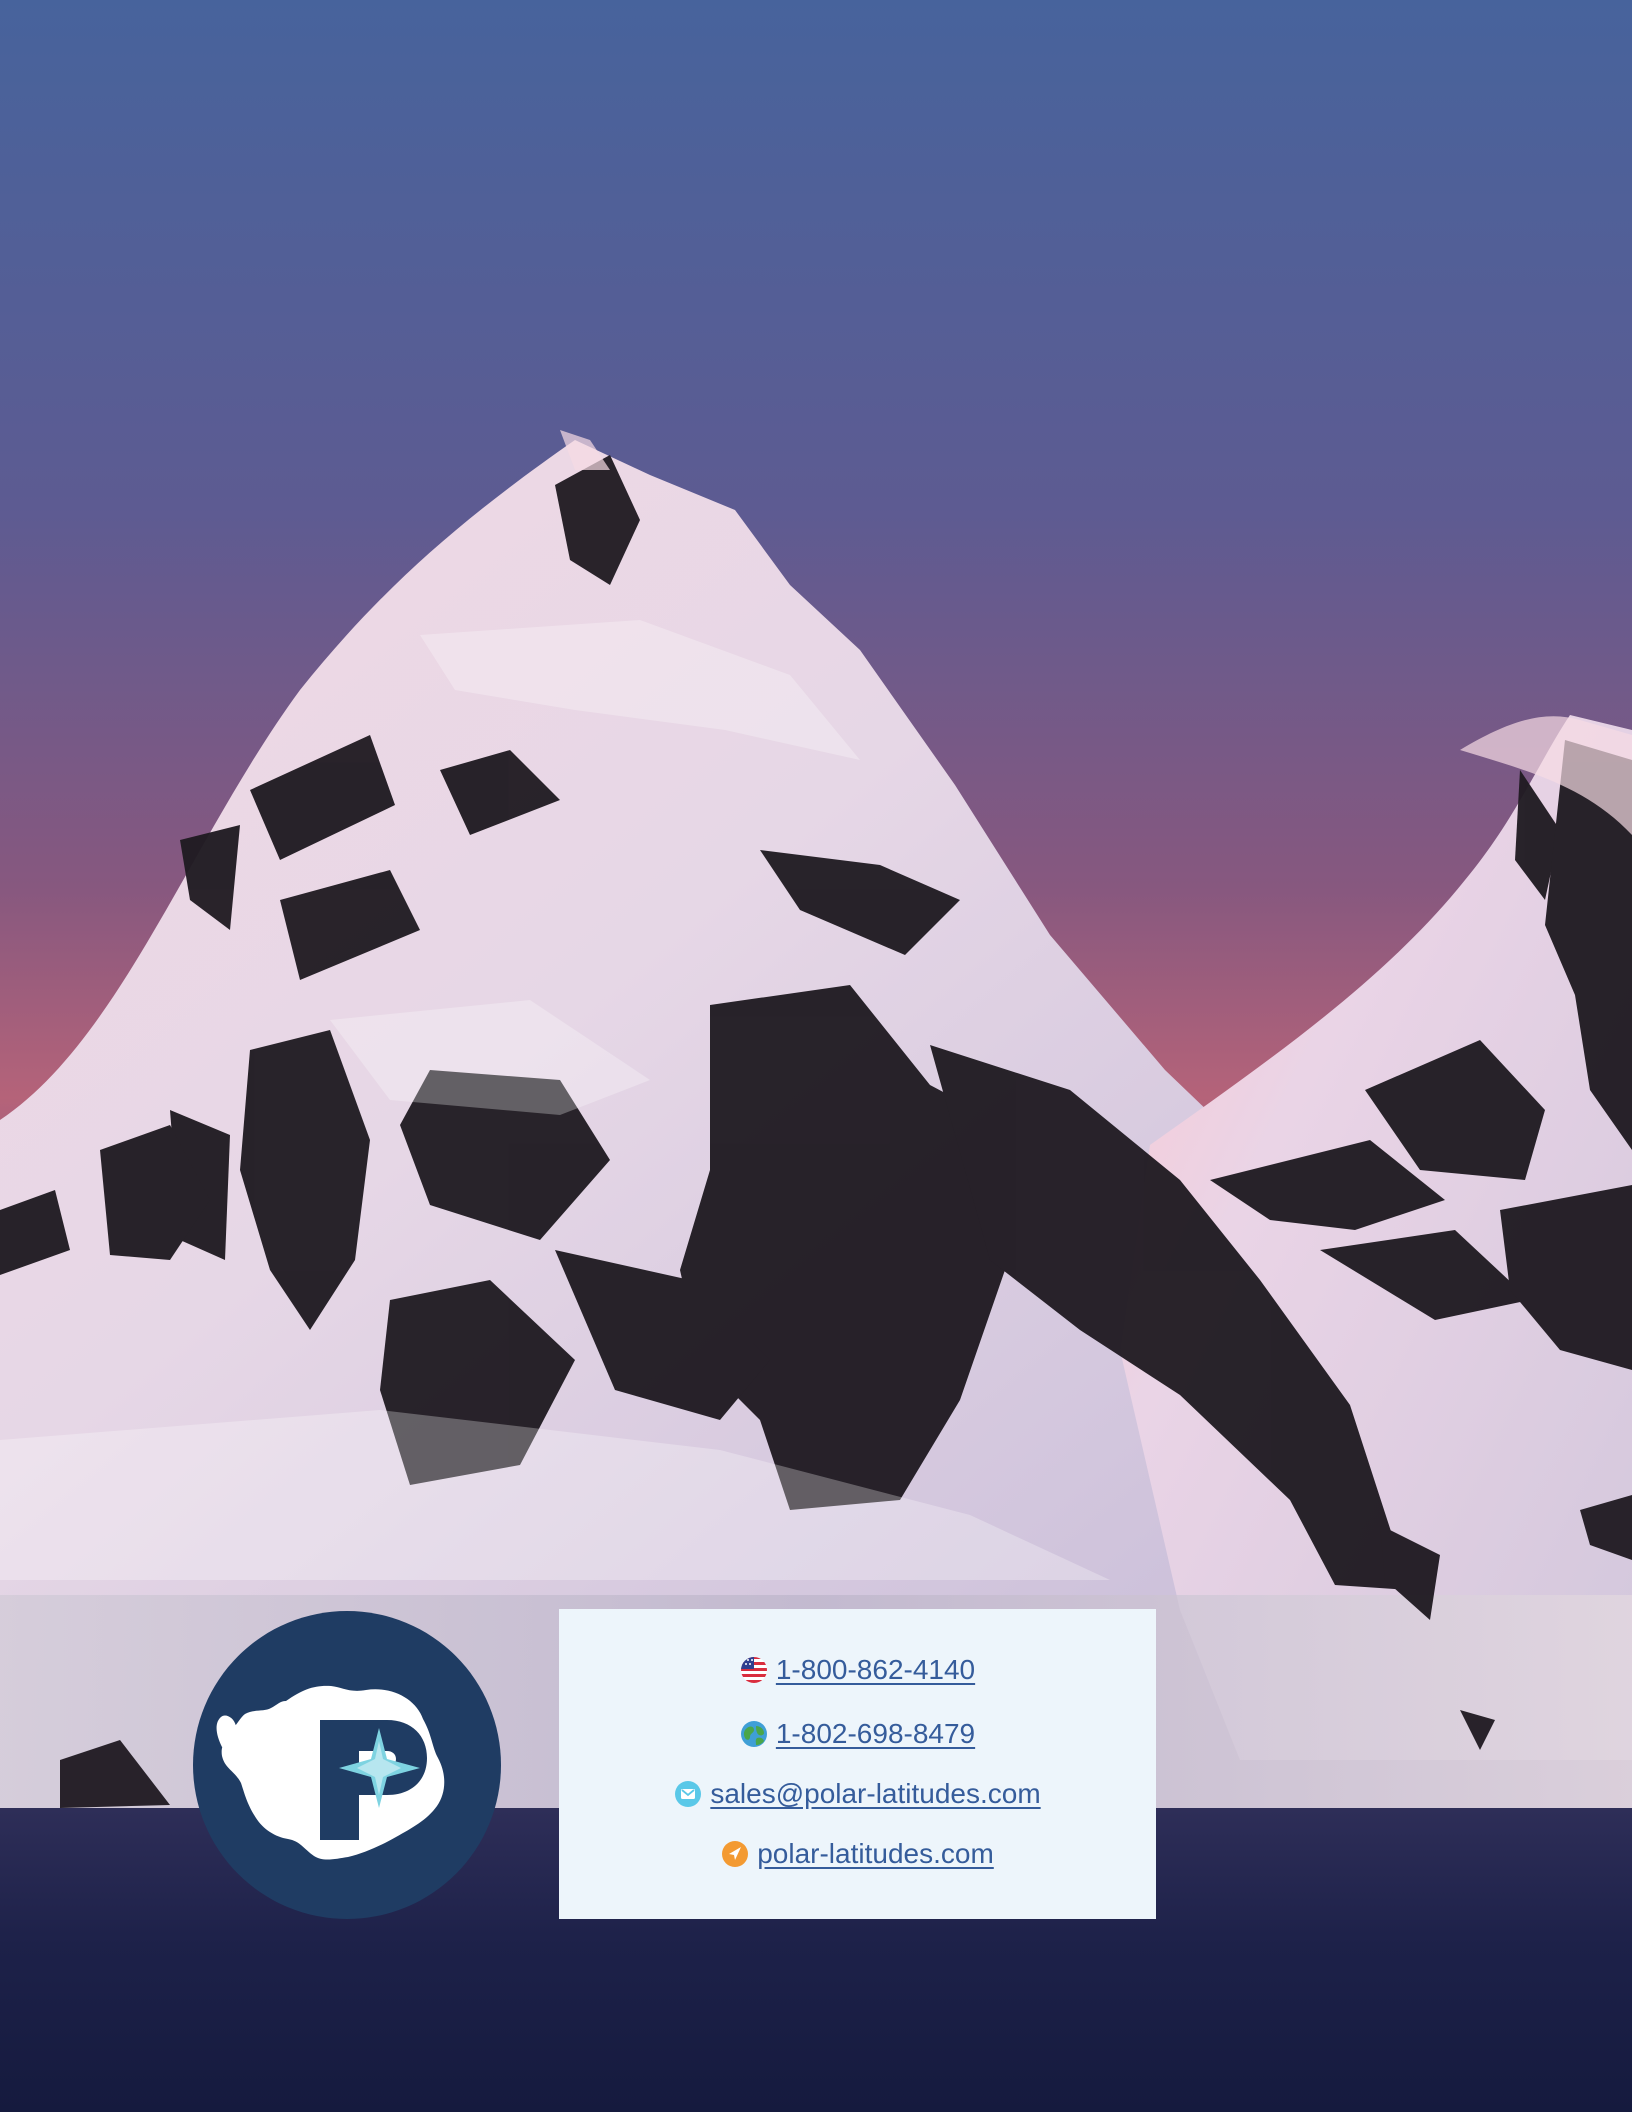 The width and height of the screenshot is (1632, 2112). I want to click on email-row: sales@polar-latitudes.com, so click(857, 1794).